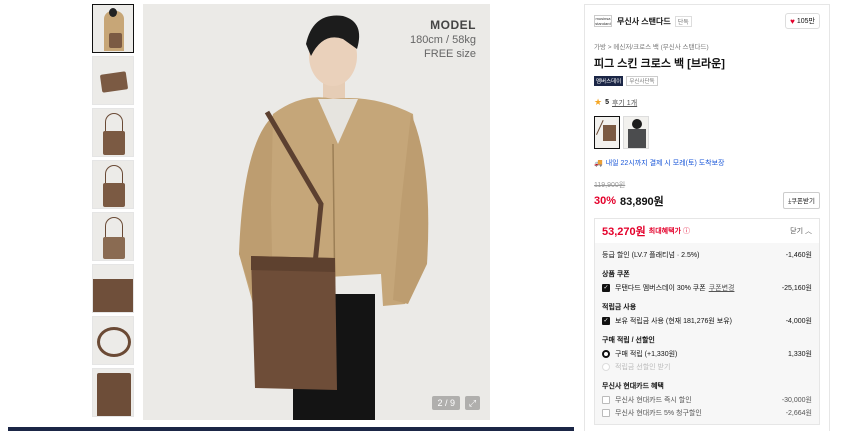 This screenshot has width=850, height=431. Describe the element at coordinates (642, 201) in the screenshot. I see `sale-price: 83,890원` at that location.